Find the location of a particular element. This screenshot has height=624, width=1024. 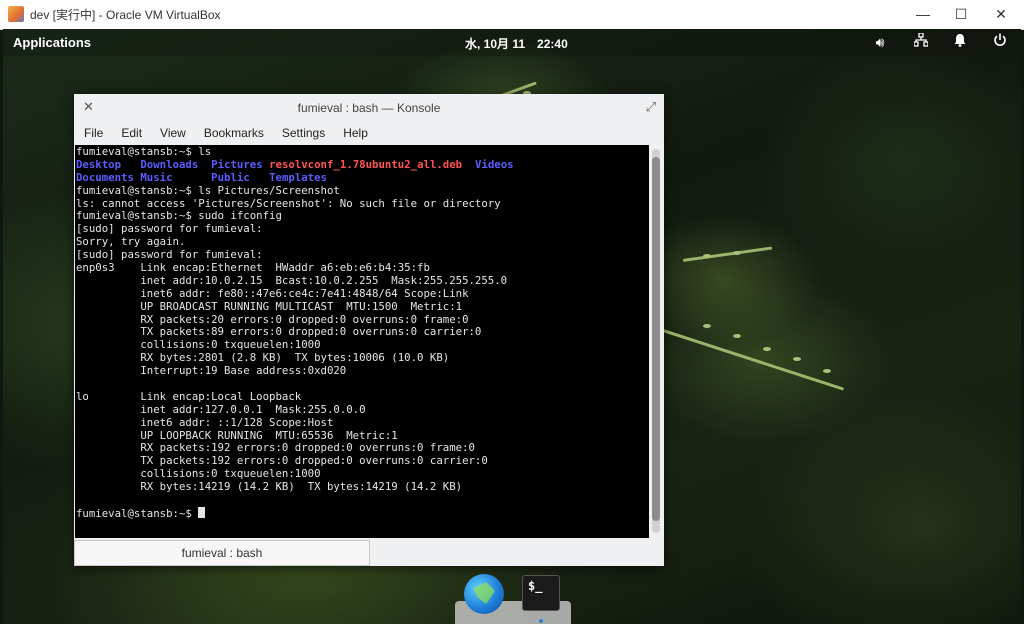

konsole-titlebar: ✕ fumieval : bash — Konsole ⤢ is located at coordinates (369, 108).